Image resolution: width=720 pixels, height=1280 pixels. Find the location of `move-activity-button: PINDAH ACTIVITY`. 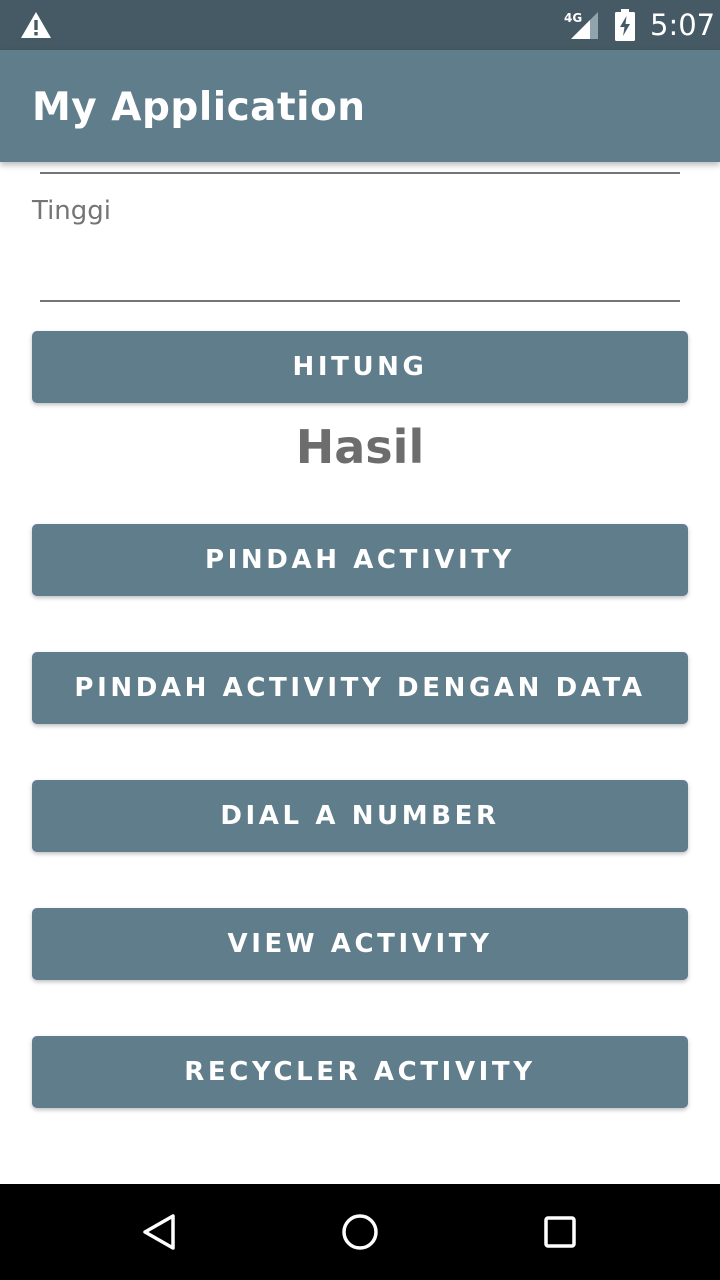

move-activity-button: PINDAH ACTIVITY is located at coordinates (360, 560).